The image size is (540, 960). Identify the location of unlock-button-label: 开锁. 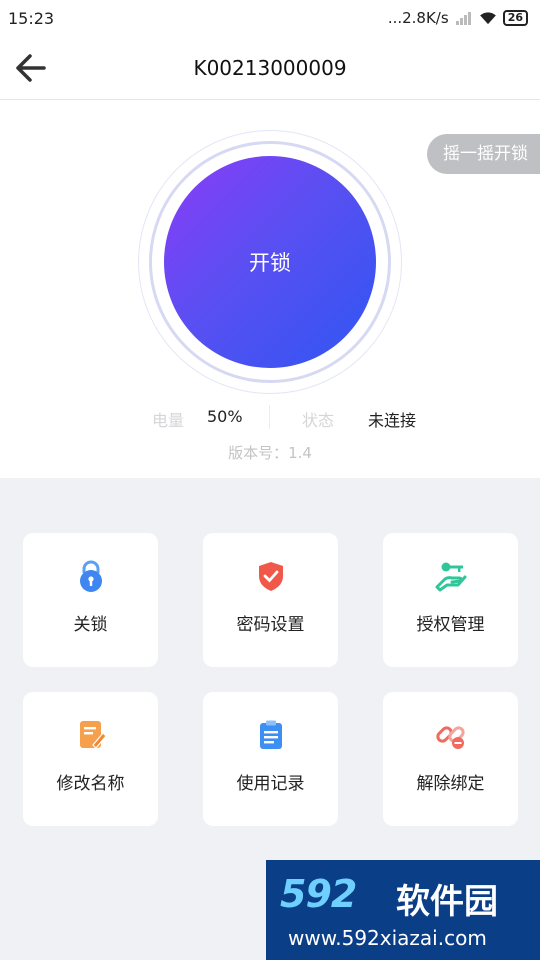
(270, 263).